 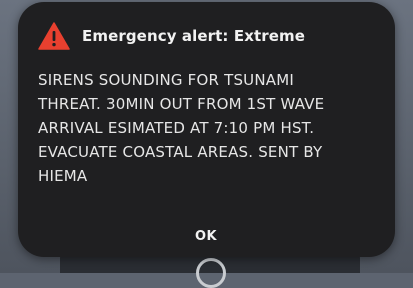 I want to click on background-app-icon, so click(x=211, y=273).